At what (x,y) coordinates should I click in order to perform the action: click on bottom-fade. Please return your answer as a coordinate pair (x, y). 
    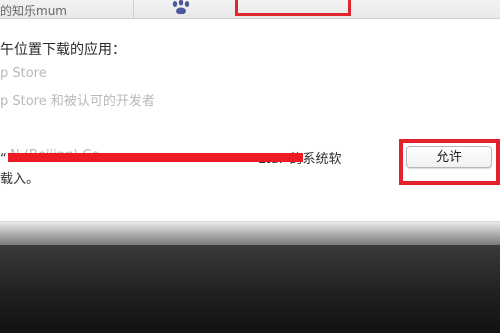
    Looking at the image, I should click on (250, 233).